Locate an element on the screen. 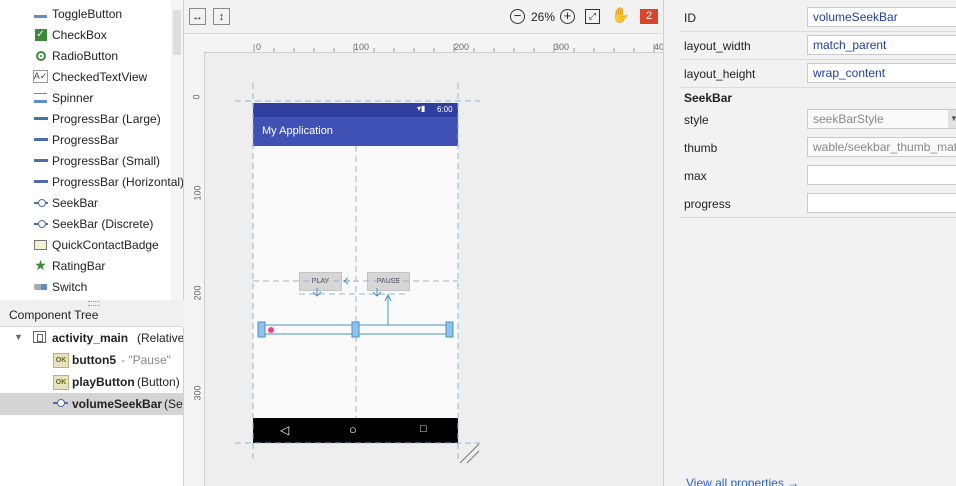 This screenshot has width=956, height=486. tree-item-button5: OK button5 - "Pause" is located at coordinates (91, 360).